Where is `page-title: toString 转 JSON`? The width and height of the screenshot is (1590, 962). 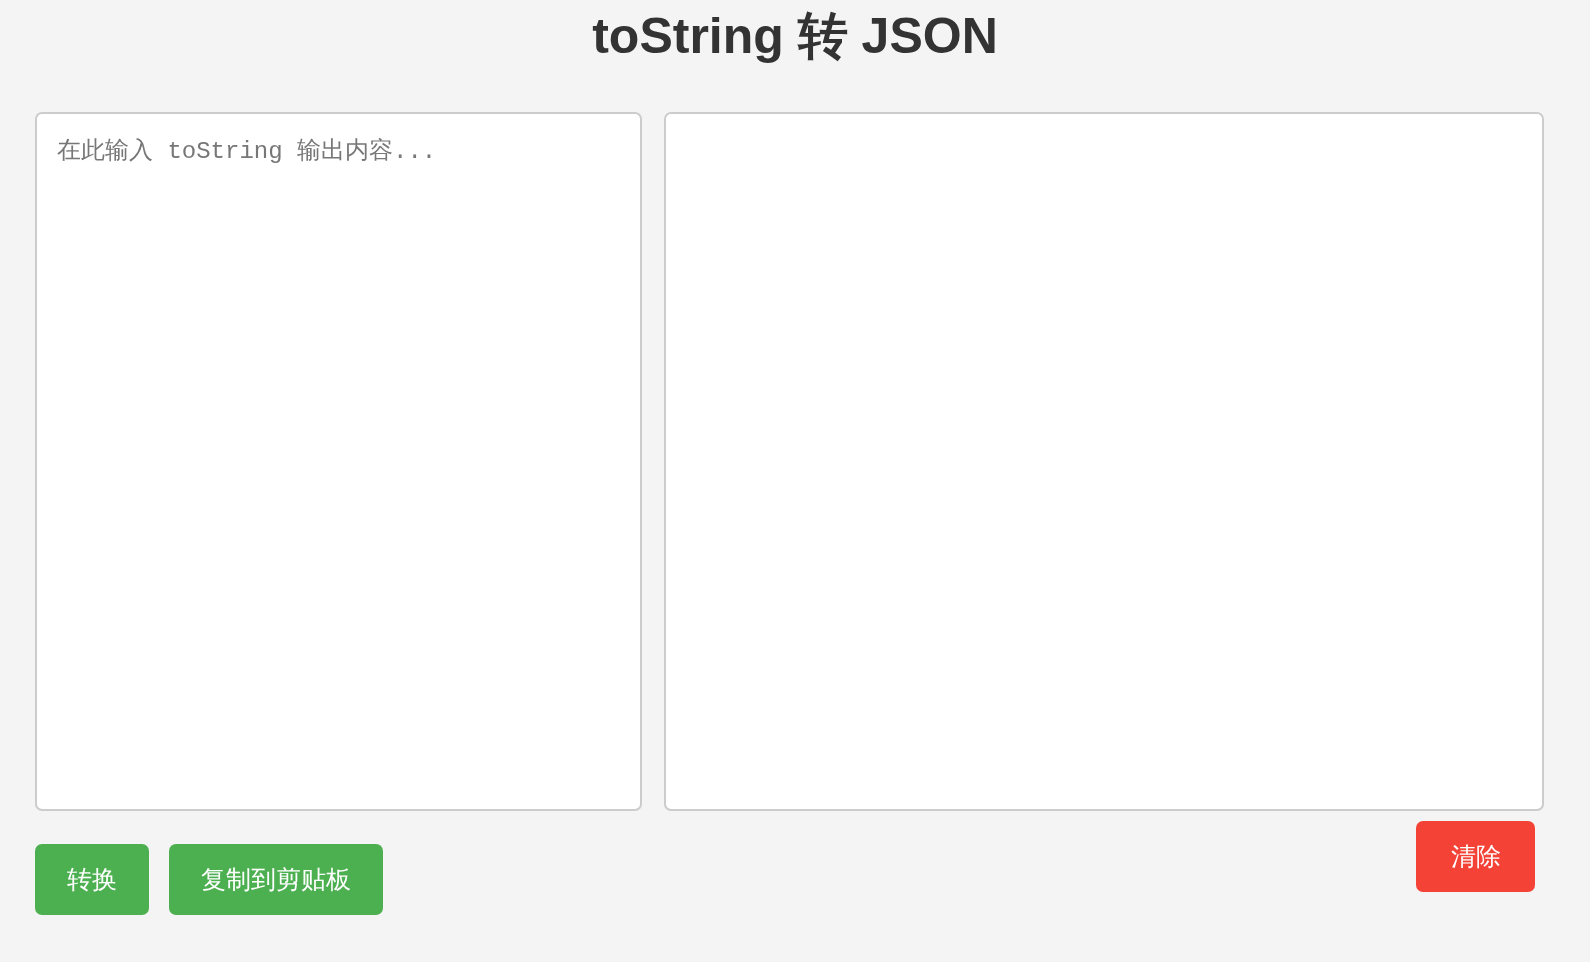 page-title: toString 转 JSON is located at coordinates (795, 36).